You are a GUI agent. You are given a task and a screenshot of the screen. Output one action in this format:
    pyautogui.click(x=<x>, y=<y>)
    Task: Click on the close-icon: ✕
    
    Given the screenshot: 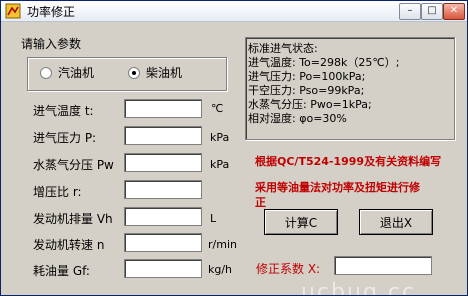 What is the action you would take?
    pyautogui.click(x=454, y=10)
    